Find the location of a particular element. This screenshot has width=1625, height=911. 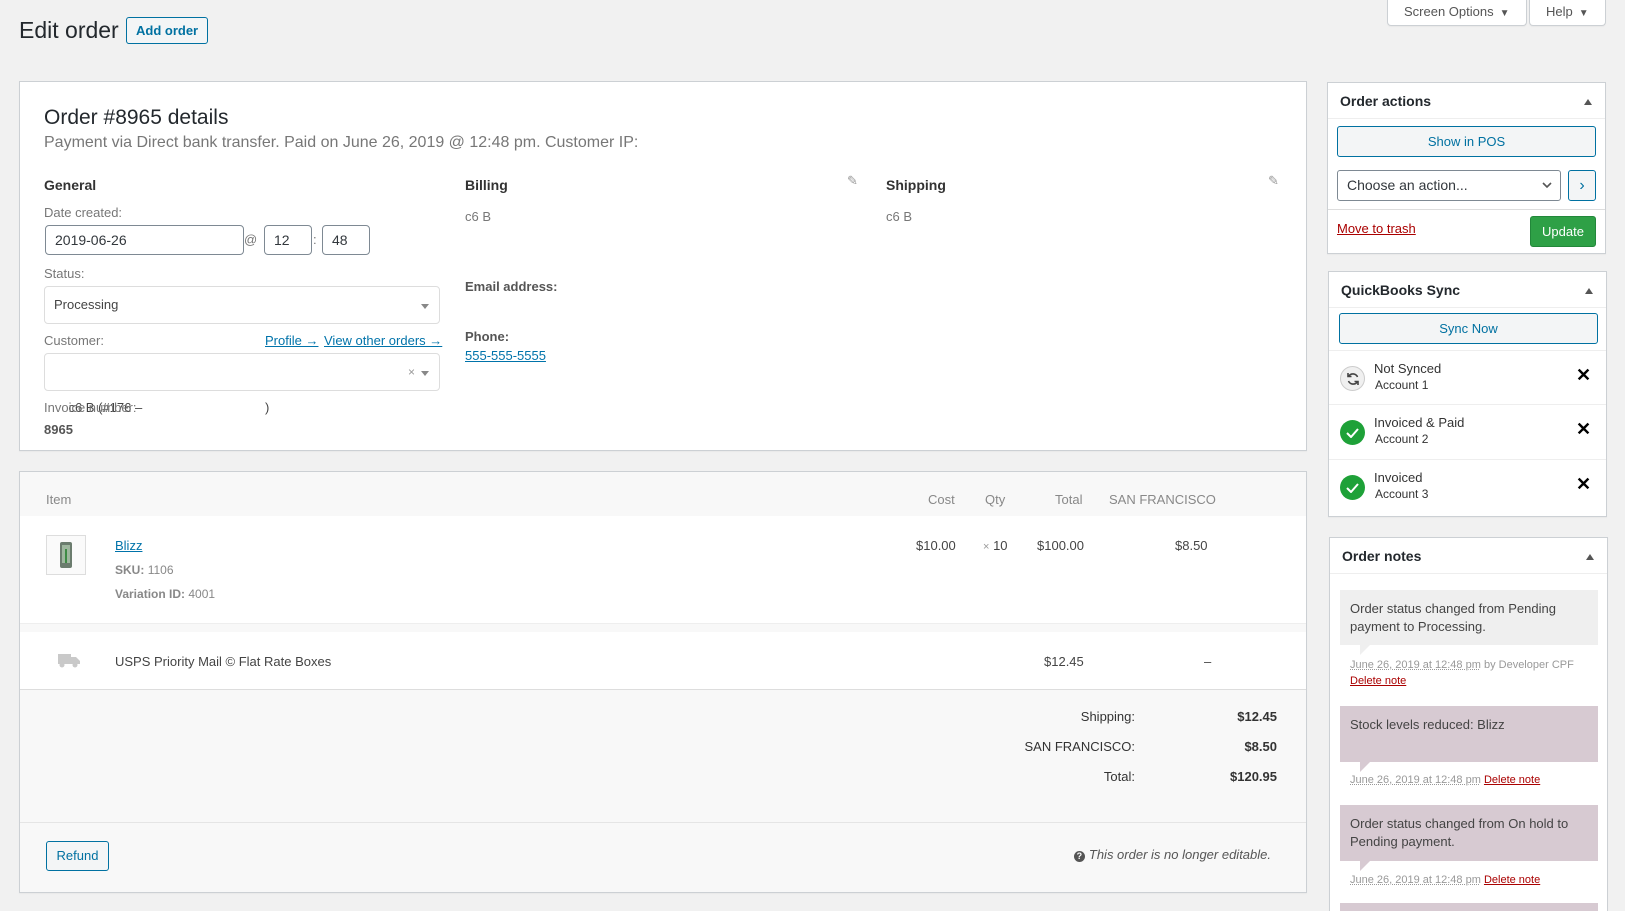

col-cost: Cost is located at coordinates (941, 499).